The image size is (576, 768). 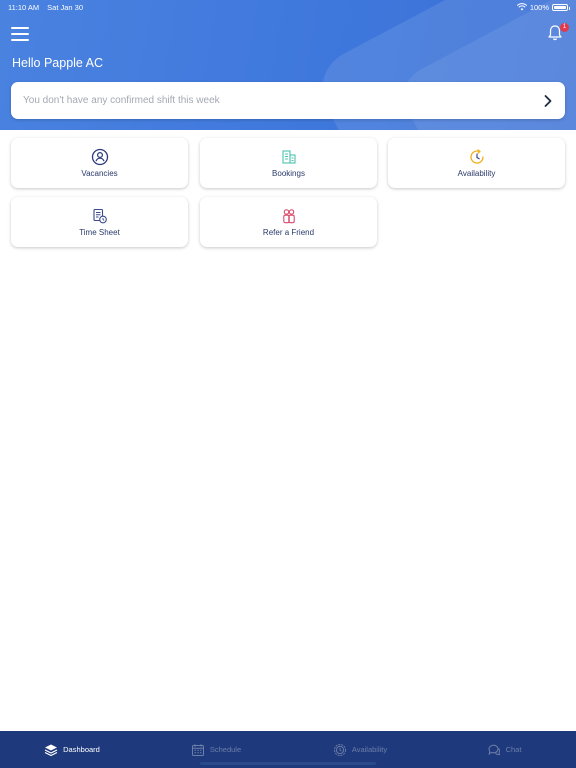 What do you see at coordinates (99, 173) in the screenshot?
I see `tile-label: Vacancies` at bounding box center [99, 173].